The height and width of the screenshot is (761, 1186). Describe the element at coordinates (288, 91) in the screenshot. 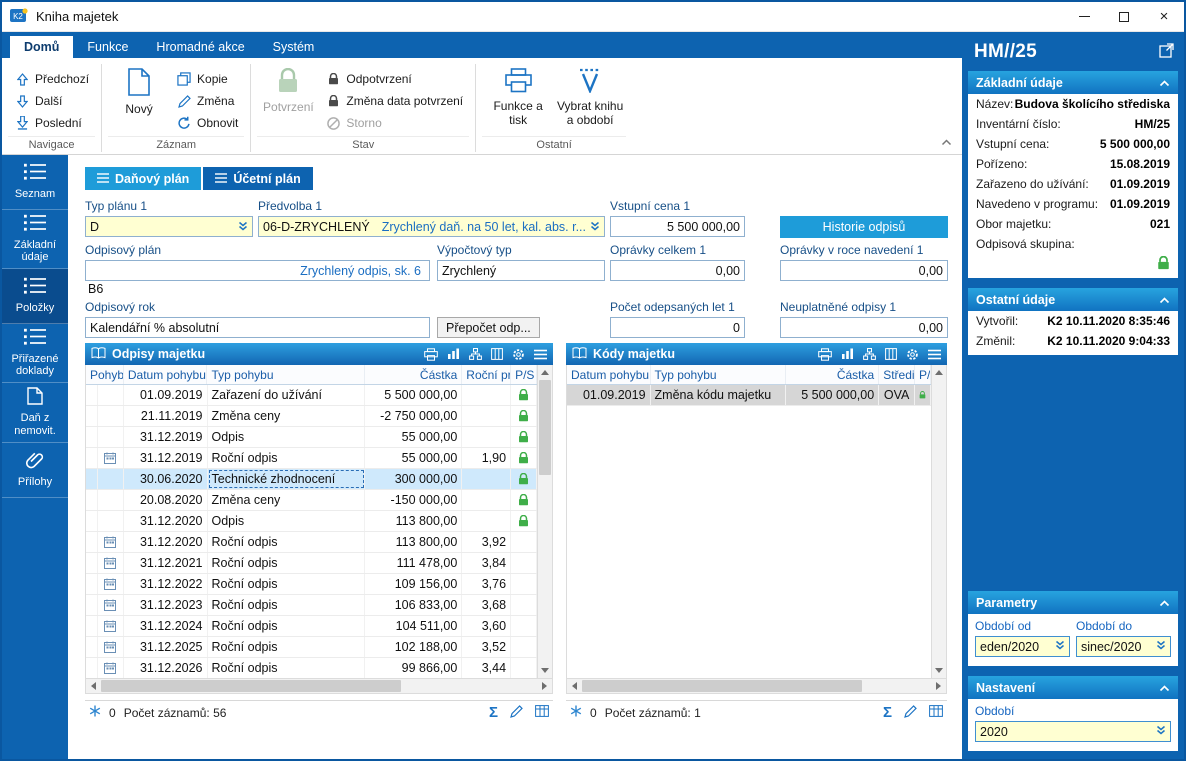

I see `confirm-button: Potvrzení` at that location.